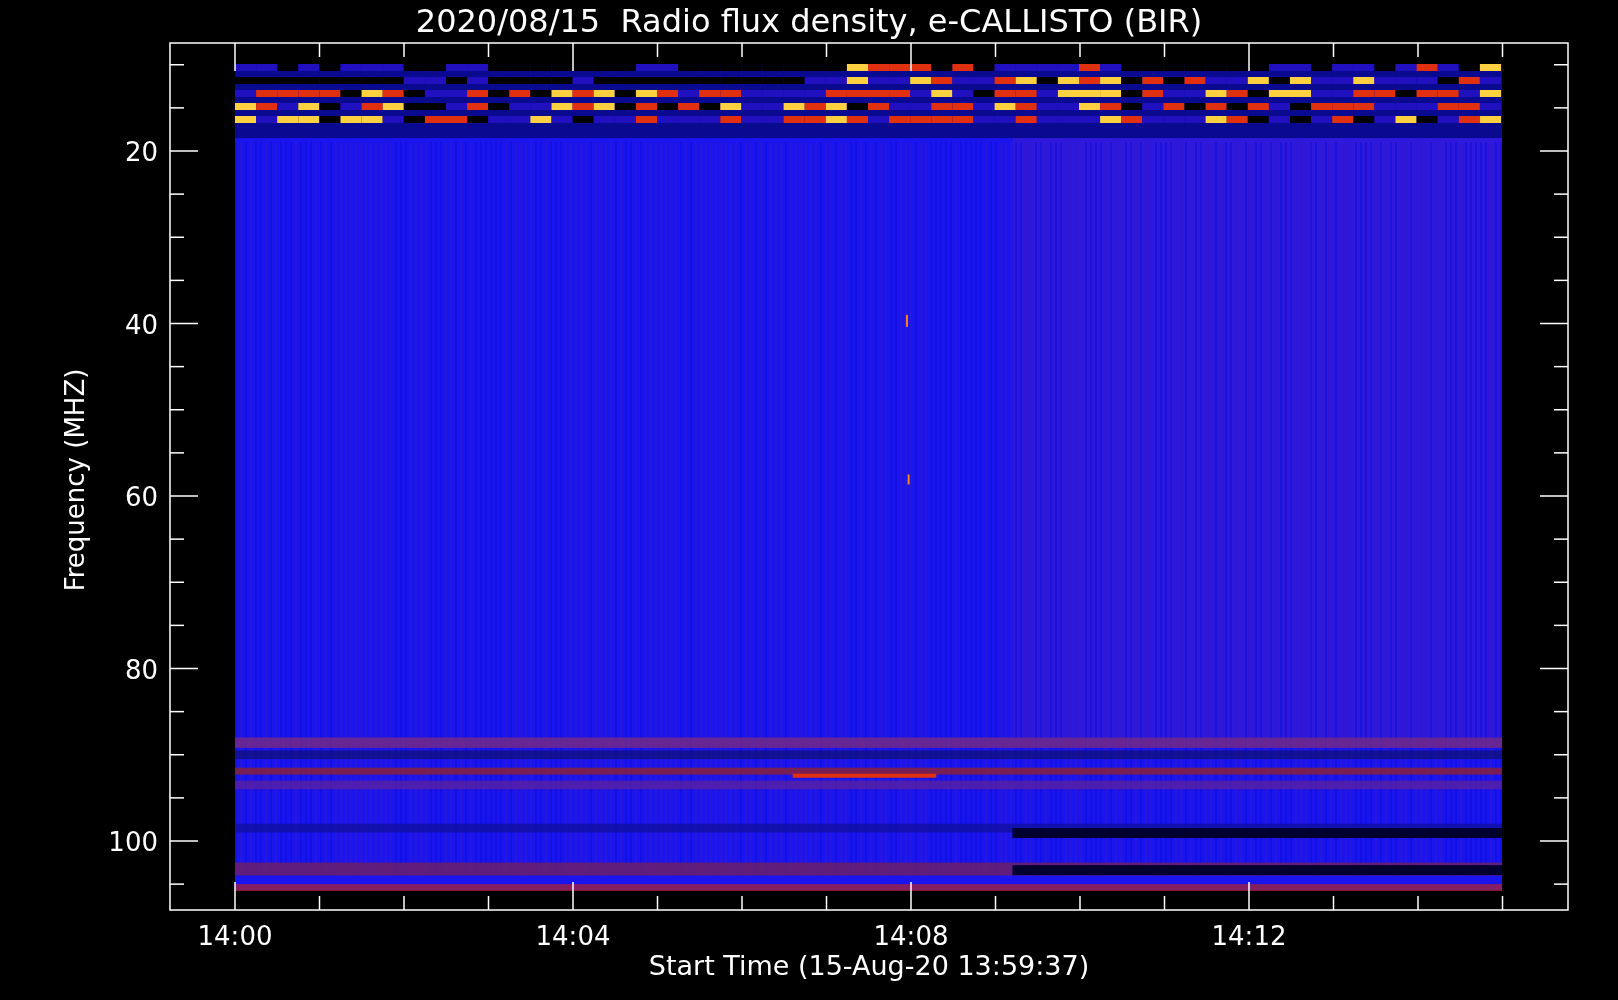 This screenshot has height=1000, width=1618. I want to click on y-tick-label: 60, so click(141, 497).